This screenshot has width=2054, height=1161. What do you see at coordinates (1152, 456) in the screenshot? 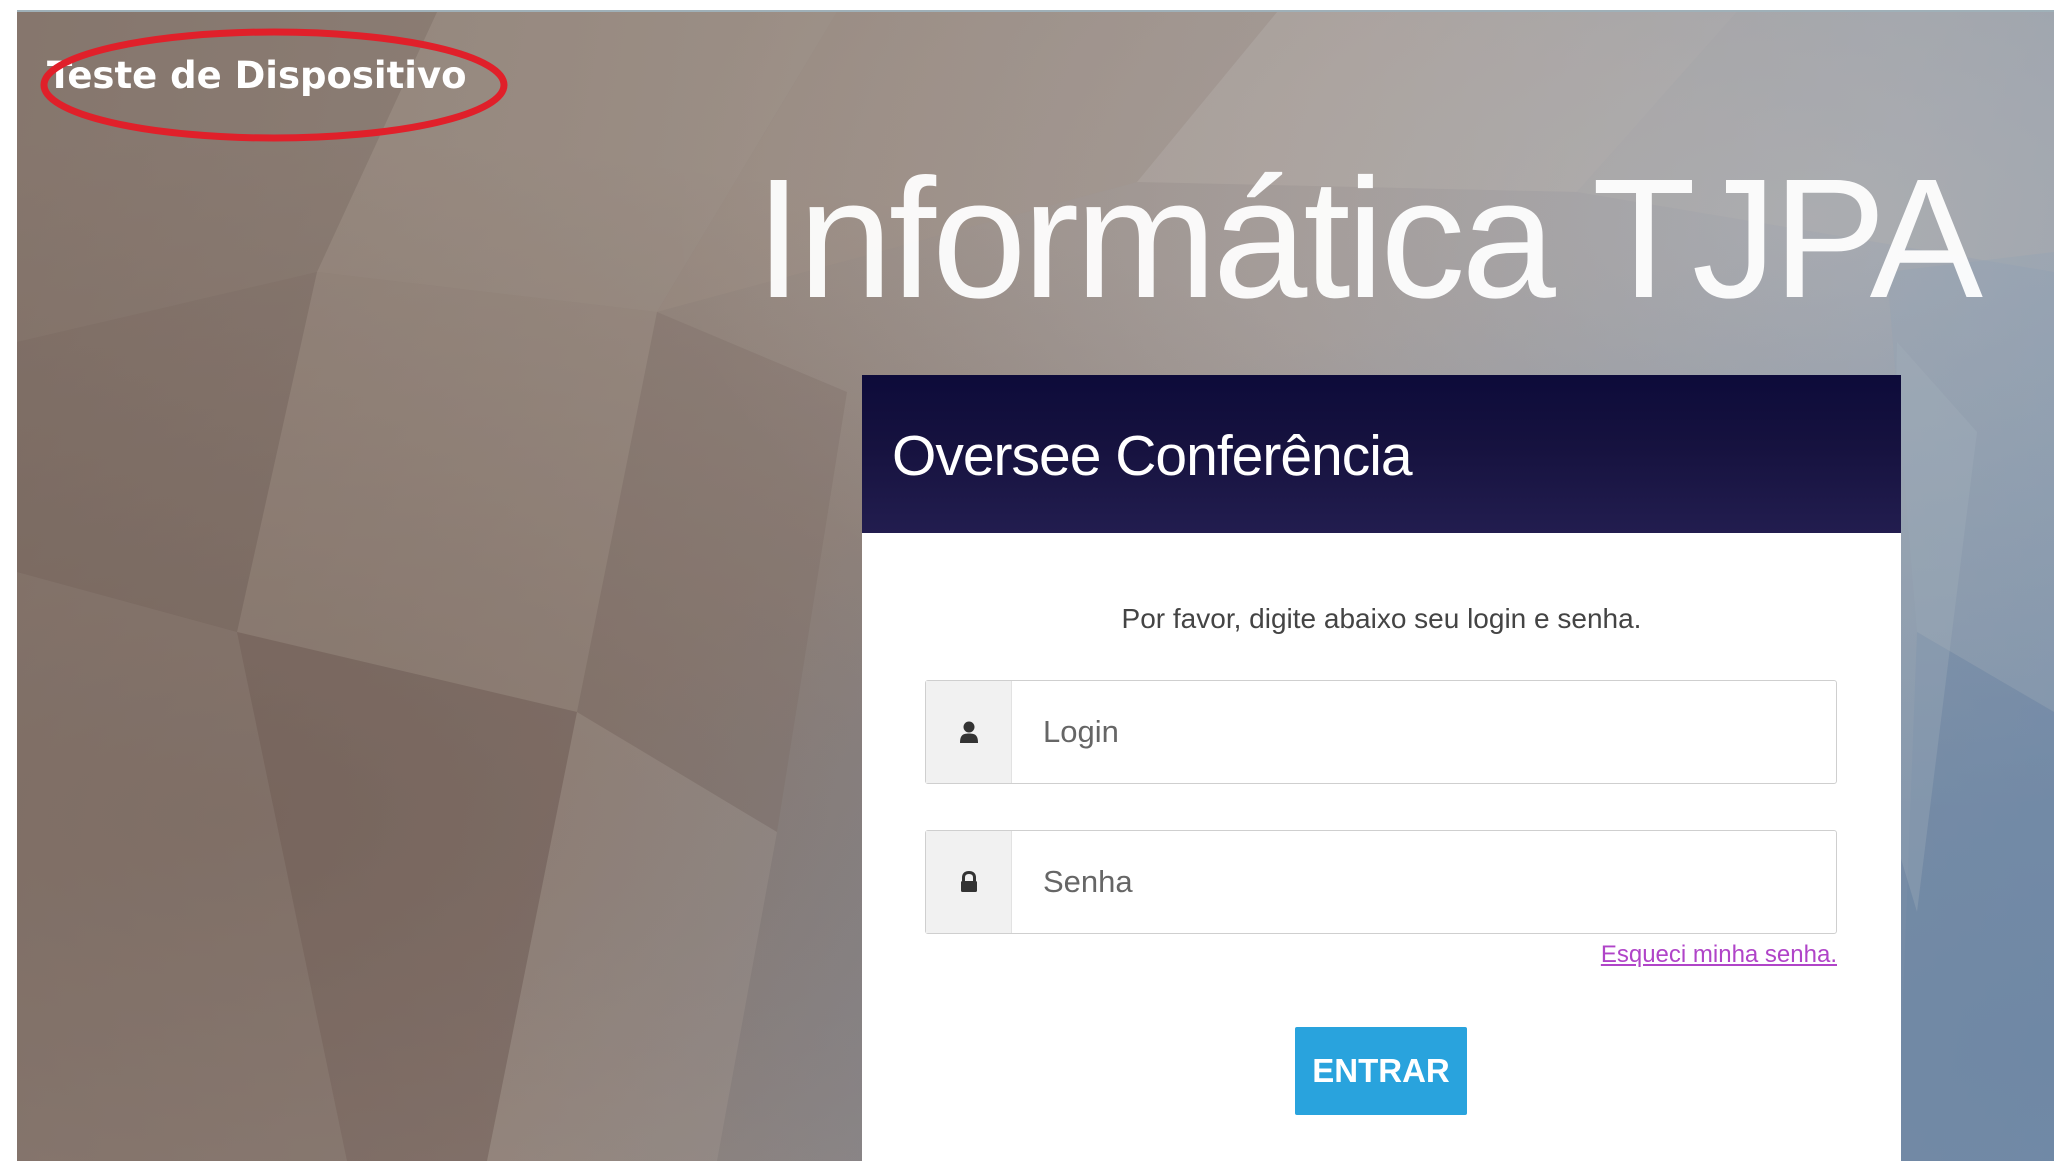
I see `app-title: Oversee Conferência` at bounding box center [1152, 456].